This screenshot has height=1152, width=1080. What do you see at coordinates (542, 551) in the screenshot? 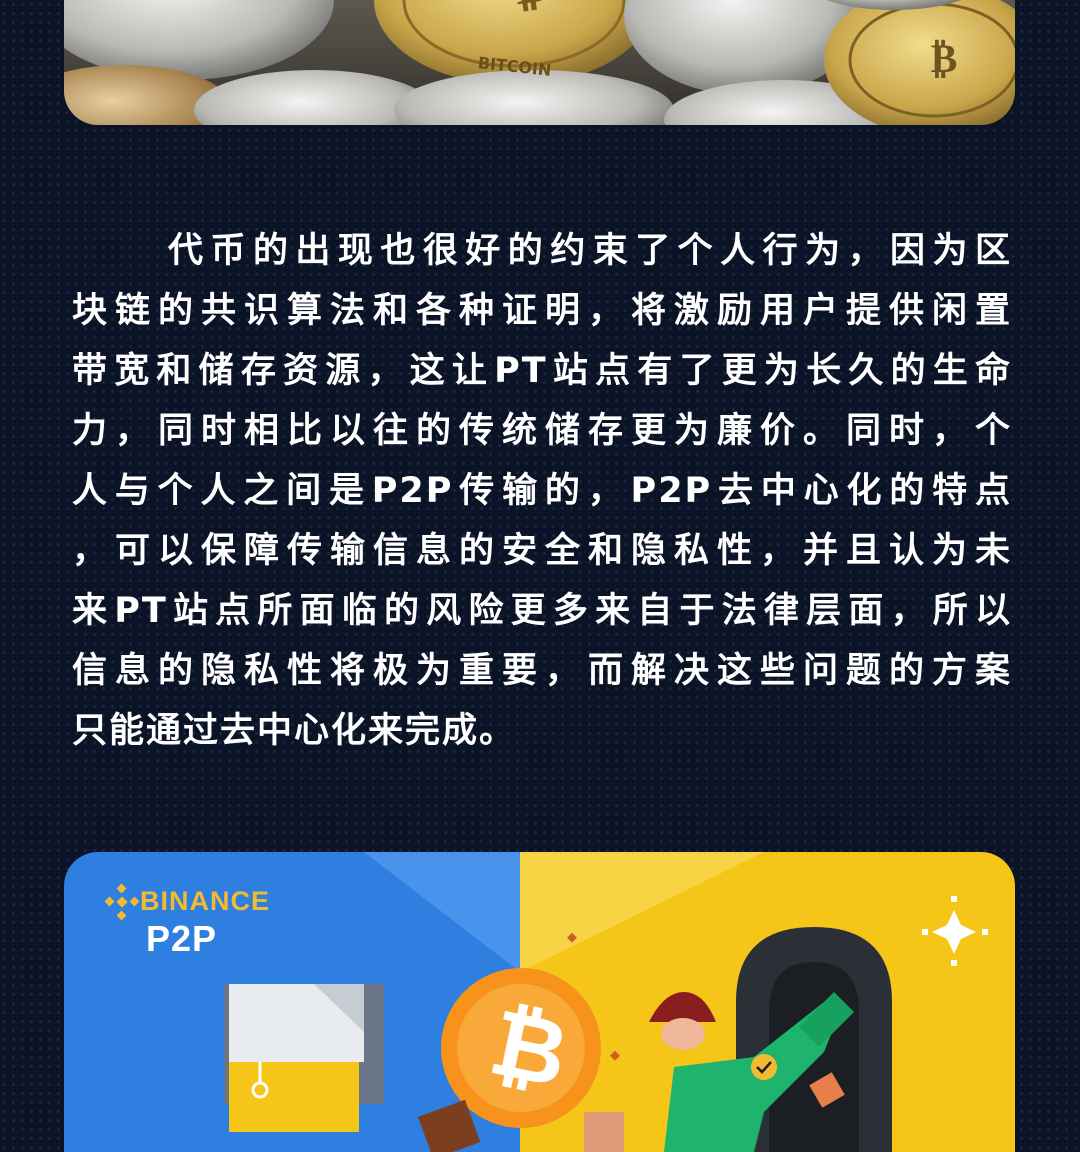
I see `paragraph-line: ，可以保障传输信息的安全和隐私性，并且认为未` at bounding box center [542, 551].